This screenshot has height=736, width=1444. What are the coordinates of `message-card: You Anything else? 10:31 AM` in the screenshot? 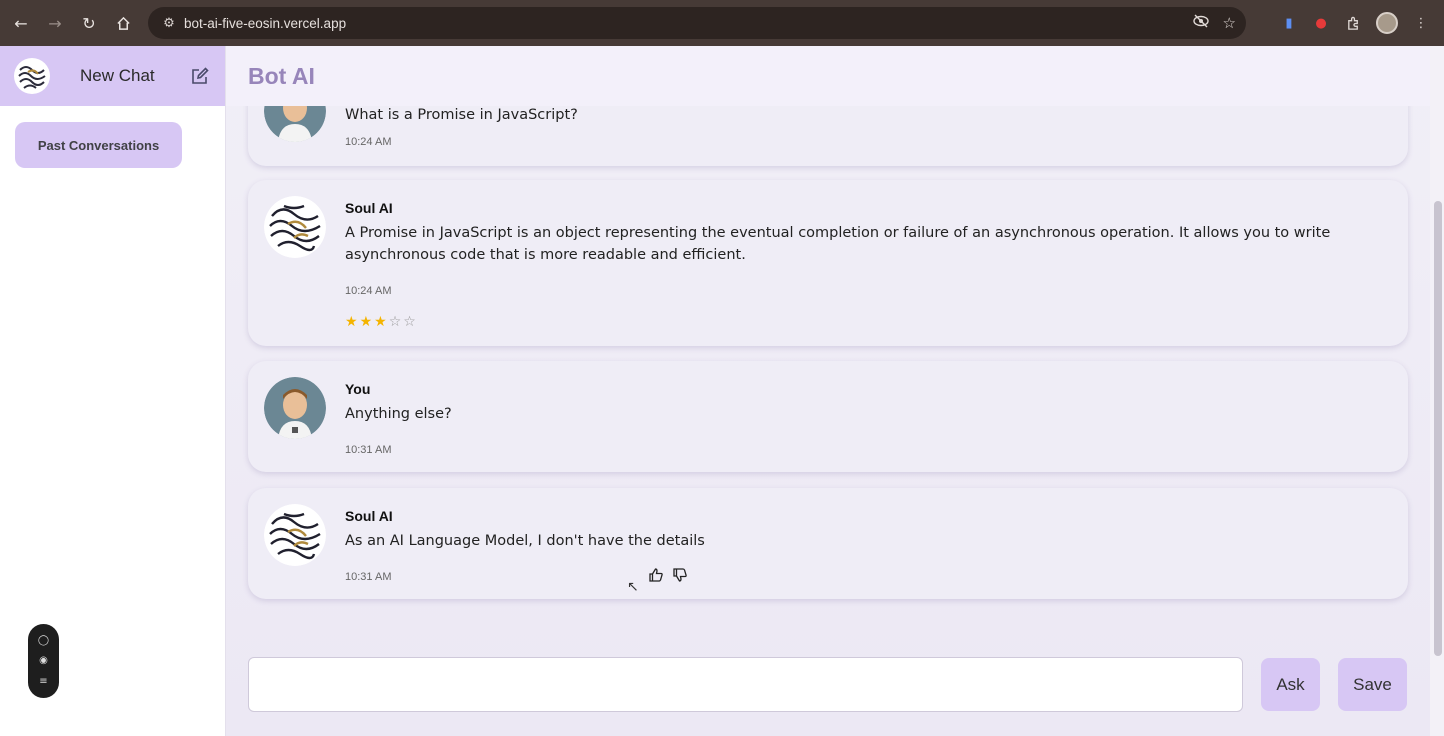 It's located at (828, 416).